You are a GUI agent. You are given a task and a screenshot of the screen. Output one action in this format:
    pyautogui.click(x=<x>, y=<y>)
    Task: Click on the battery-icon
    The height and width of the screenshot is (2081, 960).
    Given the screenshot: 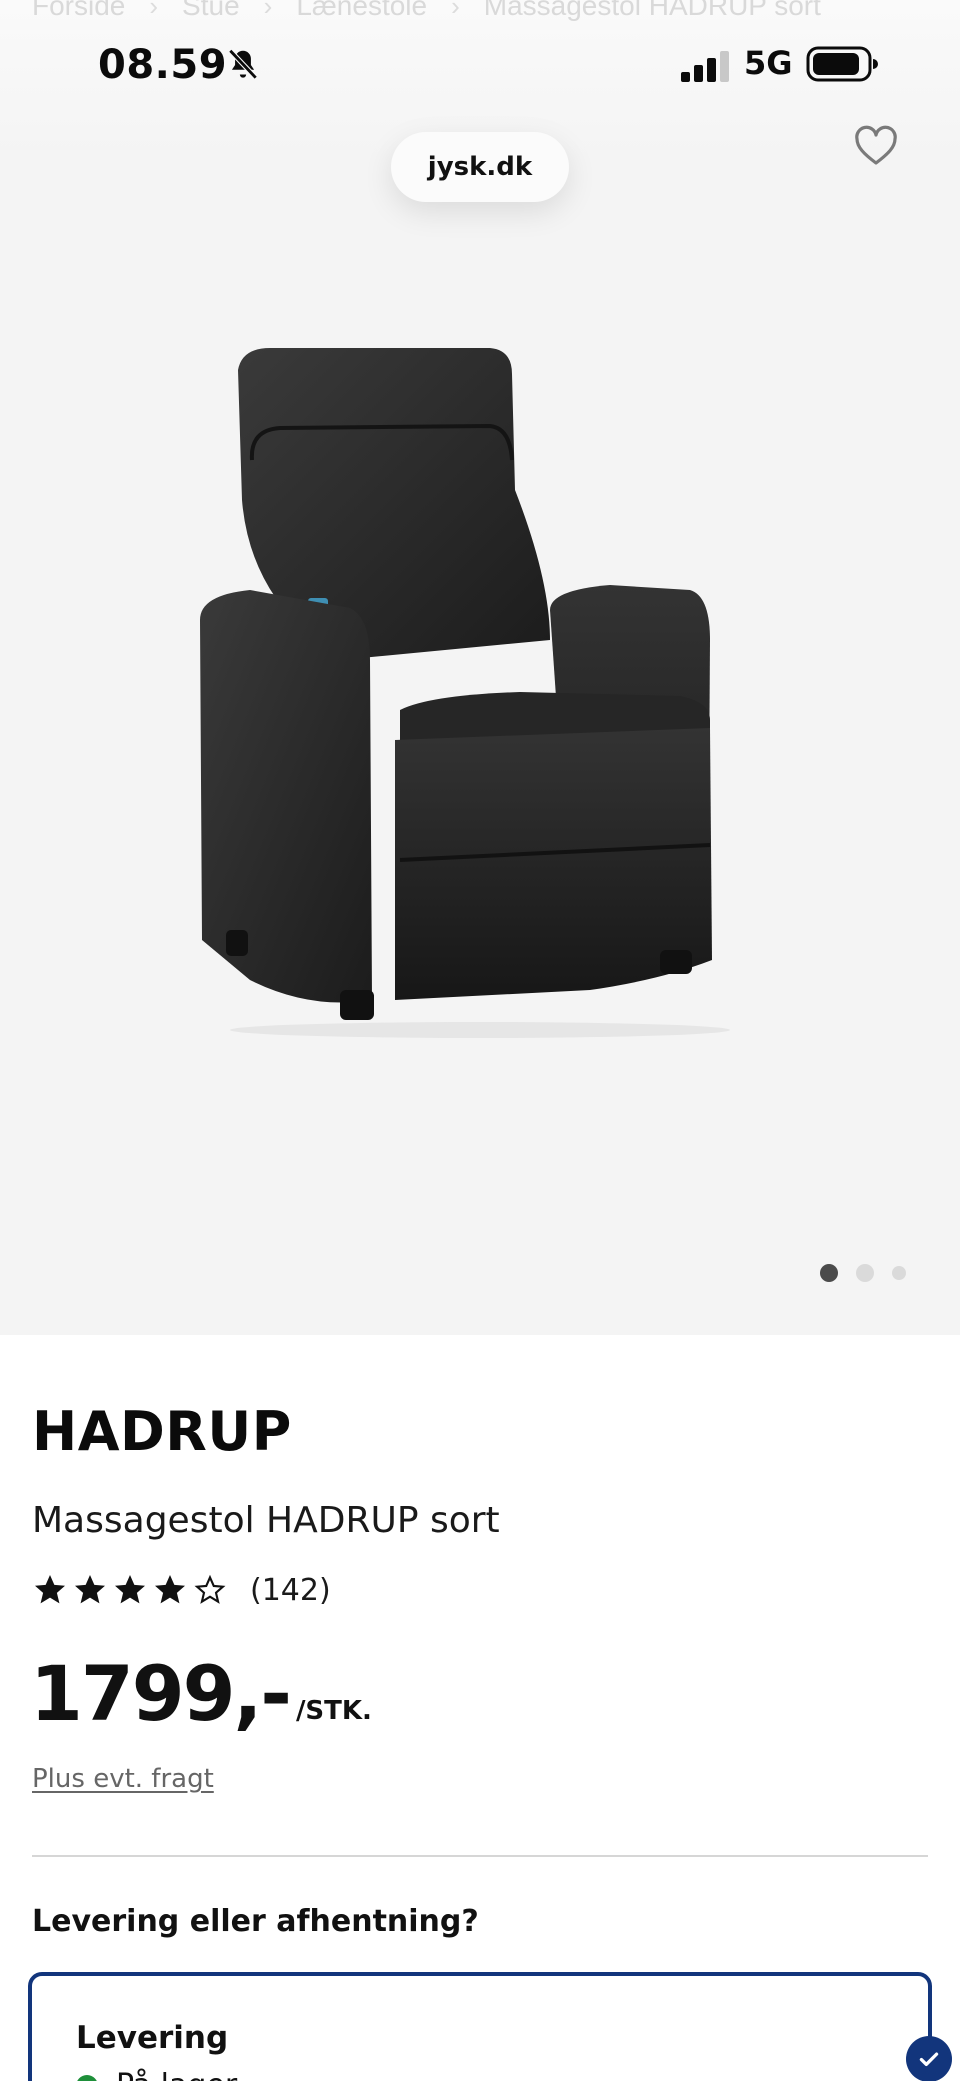 What is the action you would take?
    pyautogui.click(x=842, y=64)
    